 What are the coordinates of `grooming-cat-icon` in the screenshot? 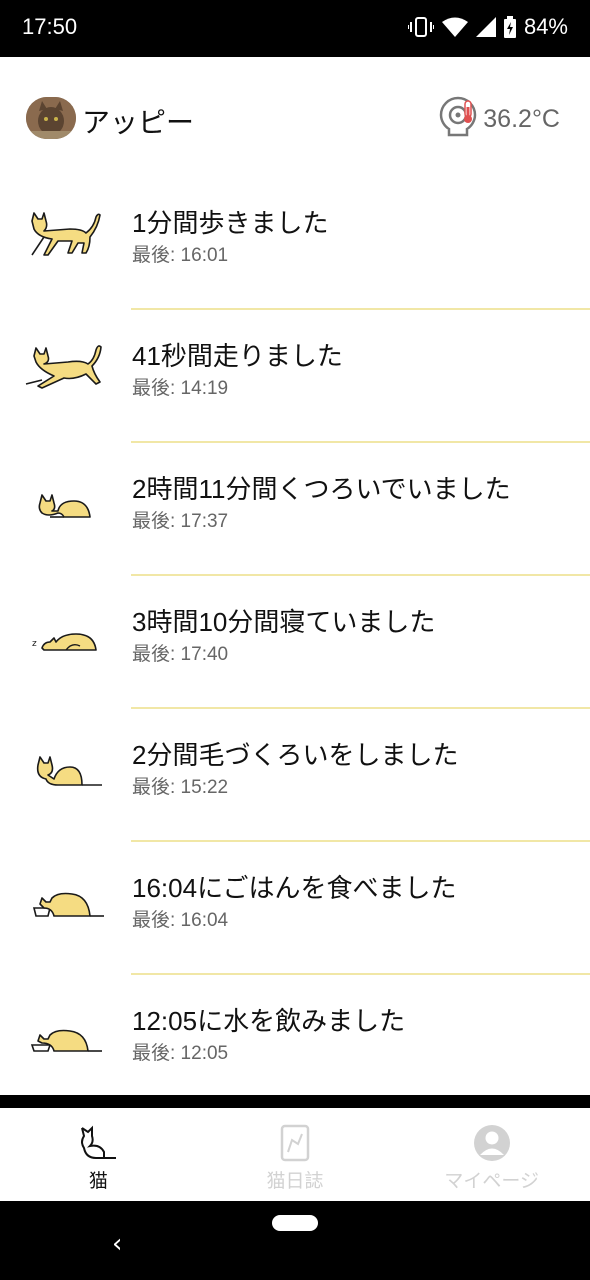 It's located at (64, 767).